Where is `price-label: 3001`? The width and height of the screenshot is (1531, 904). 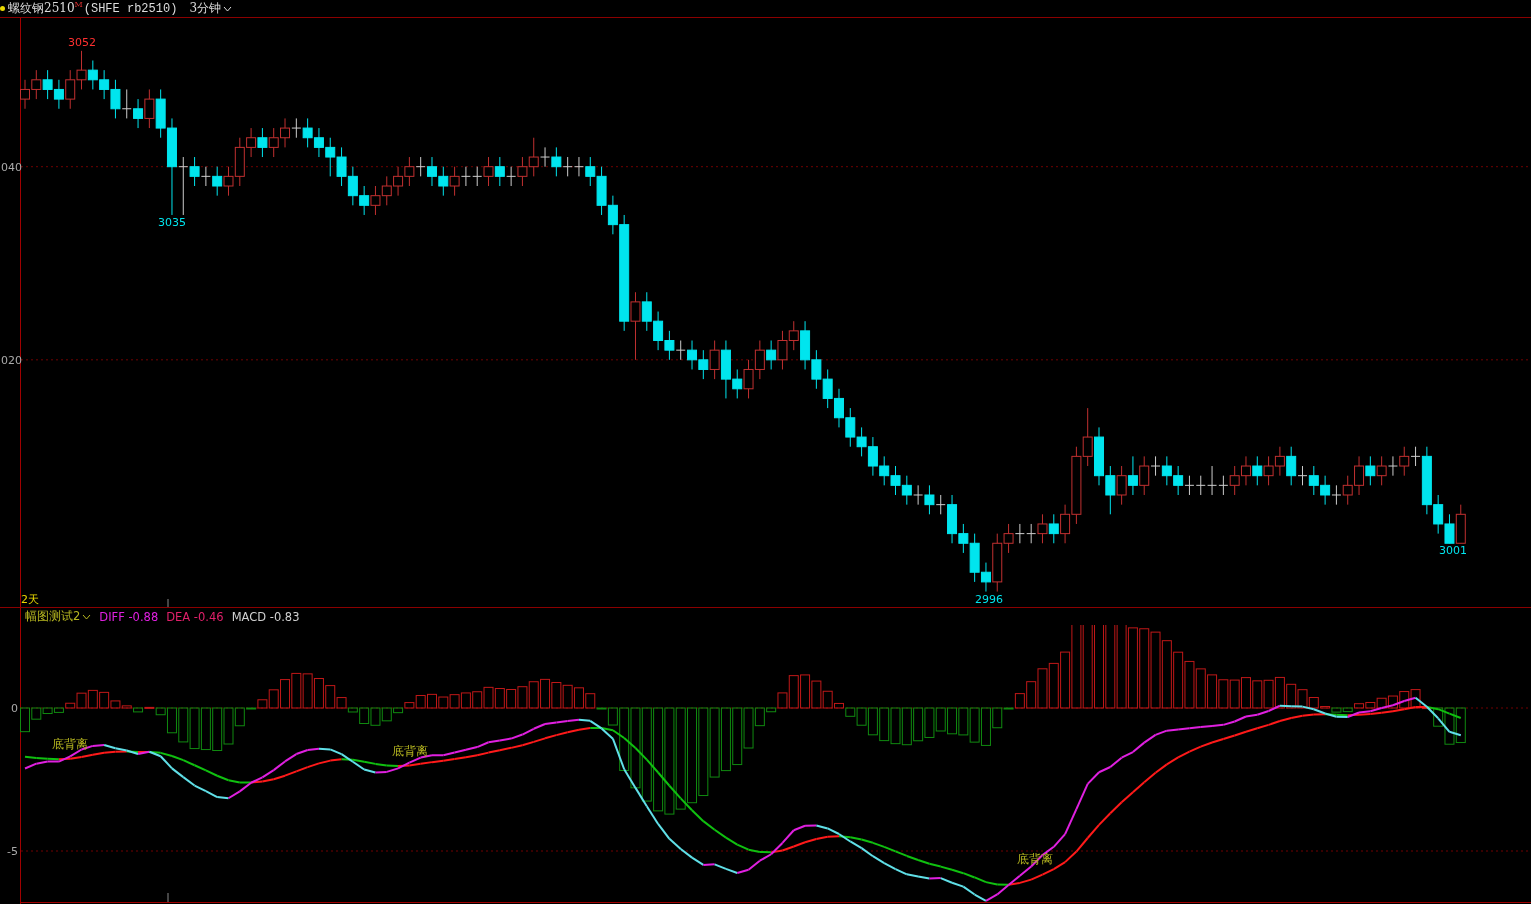
price-label: 3001 is located at coordinates (1453, 550).